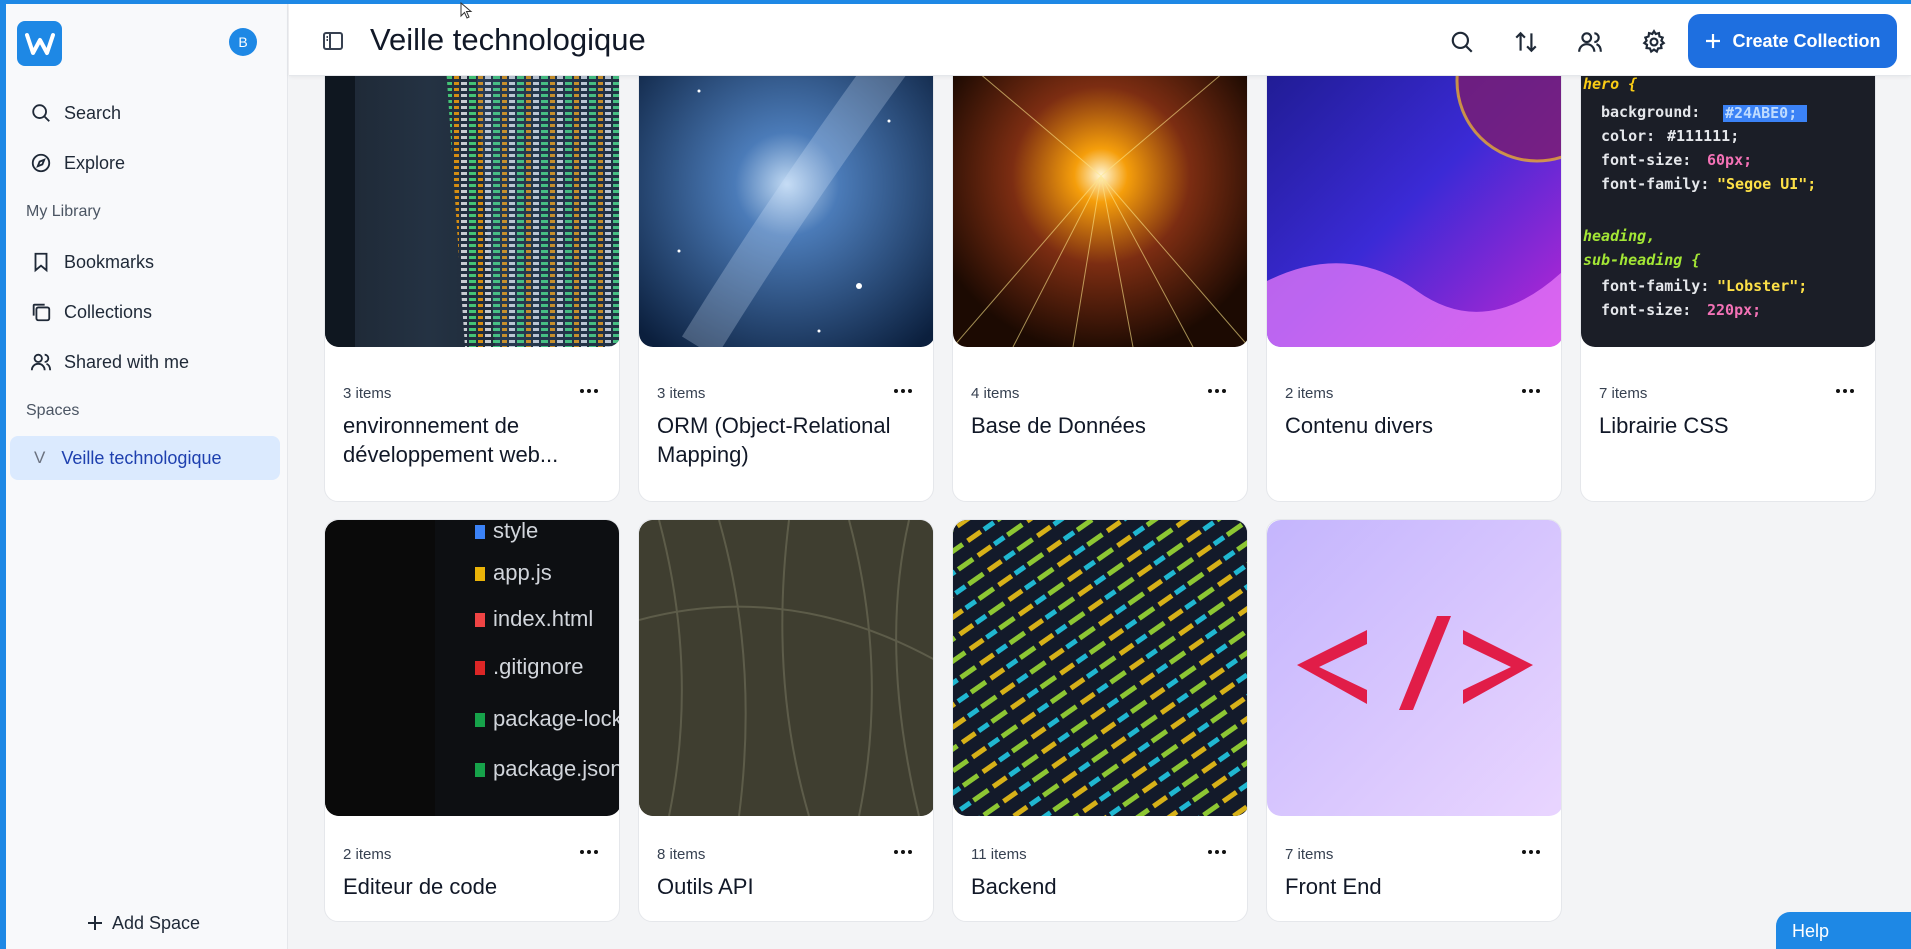 This screenshot has height=949, width=1911. I want to click on code-line: #24ABE0;, so click(1761, 113).